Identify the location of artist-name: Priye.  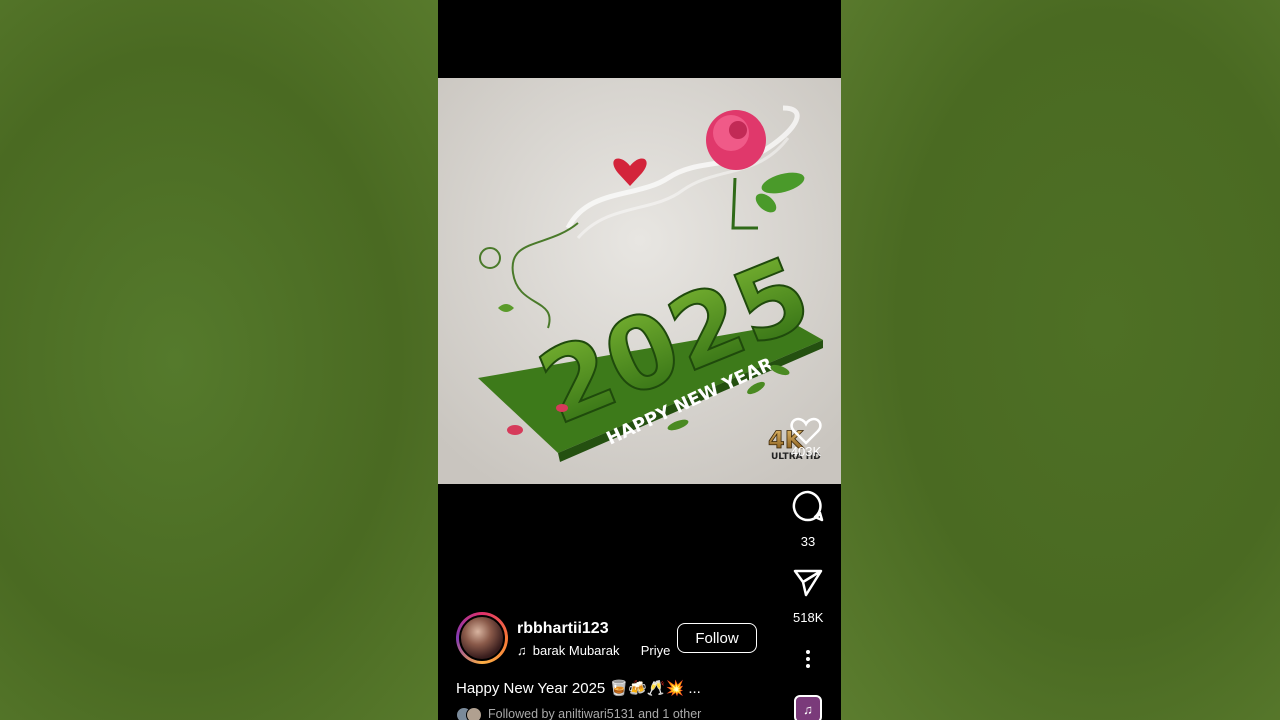
(655, 650).